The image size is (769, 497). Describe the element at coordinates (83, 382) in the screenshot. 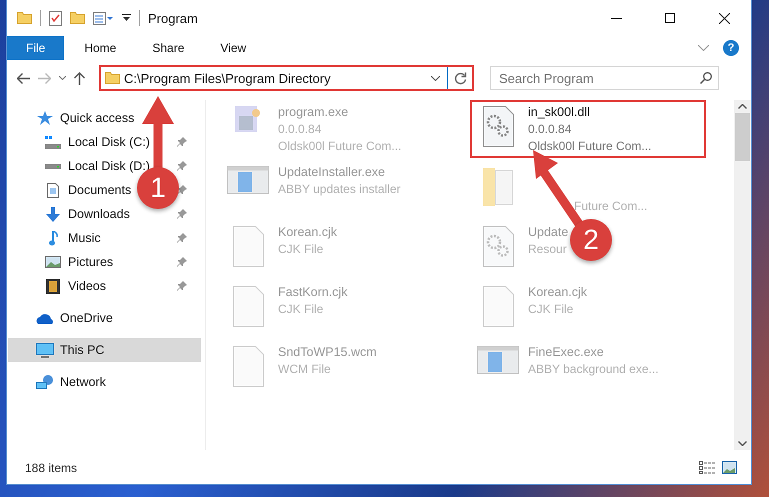

I see `nav-item: Network` at that location.